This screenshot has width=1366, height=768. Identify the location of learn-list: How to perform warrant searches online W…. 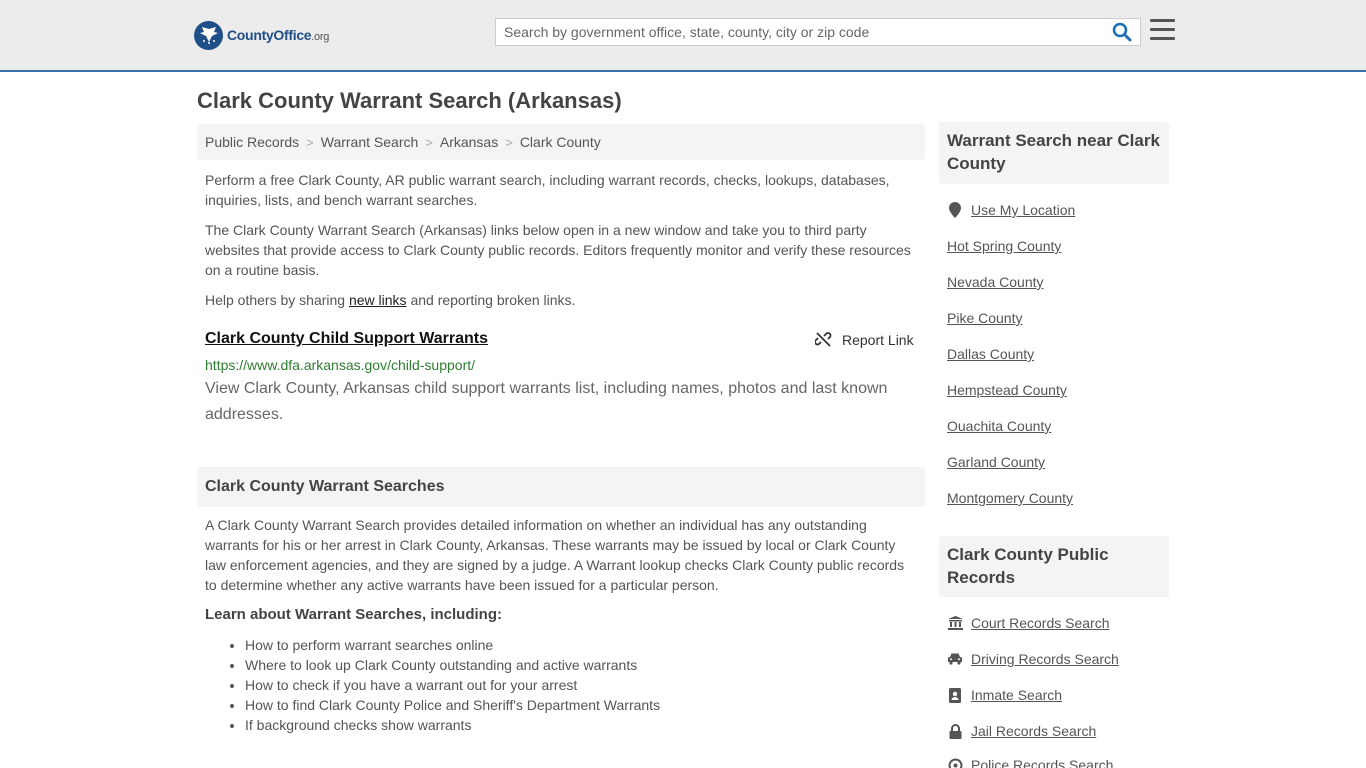
(452, 685).